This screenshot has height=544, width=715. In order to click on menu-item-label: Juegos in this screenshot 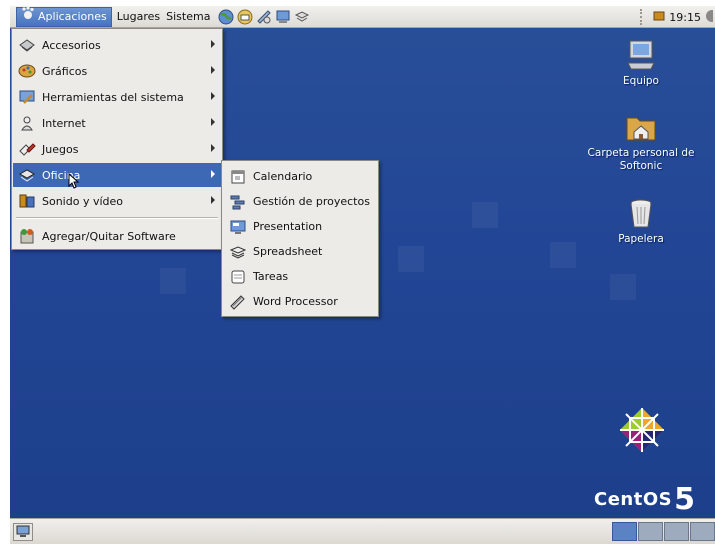, I will do `click(60, 149)`.